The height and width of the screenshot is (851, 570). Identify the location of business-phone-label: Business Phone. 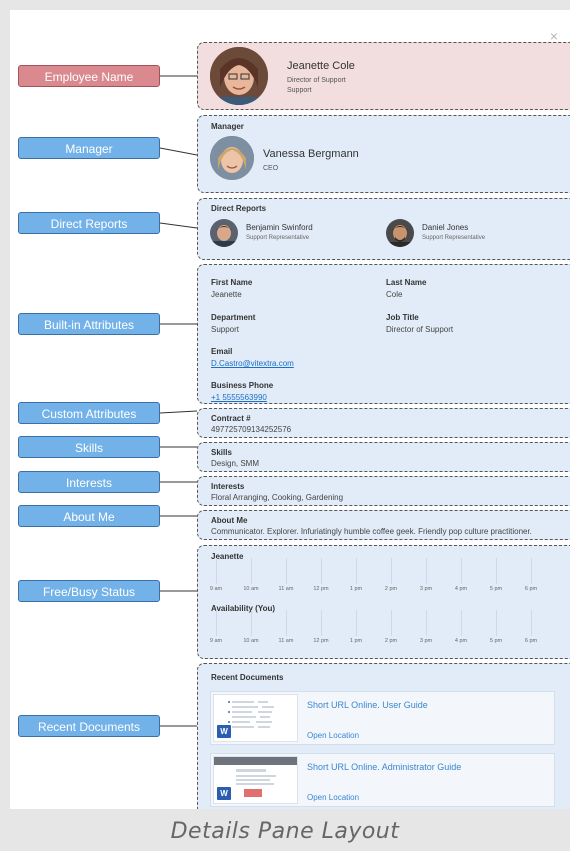
(242, 385).